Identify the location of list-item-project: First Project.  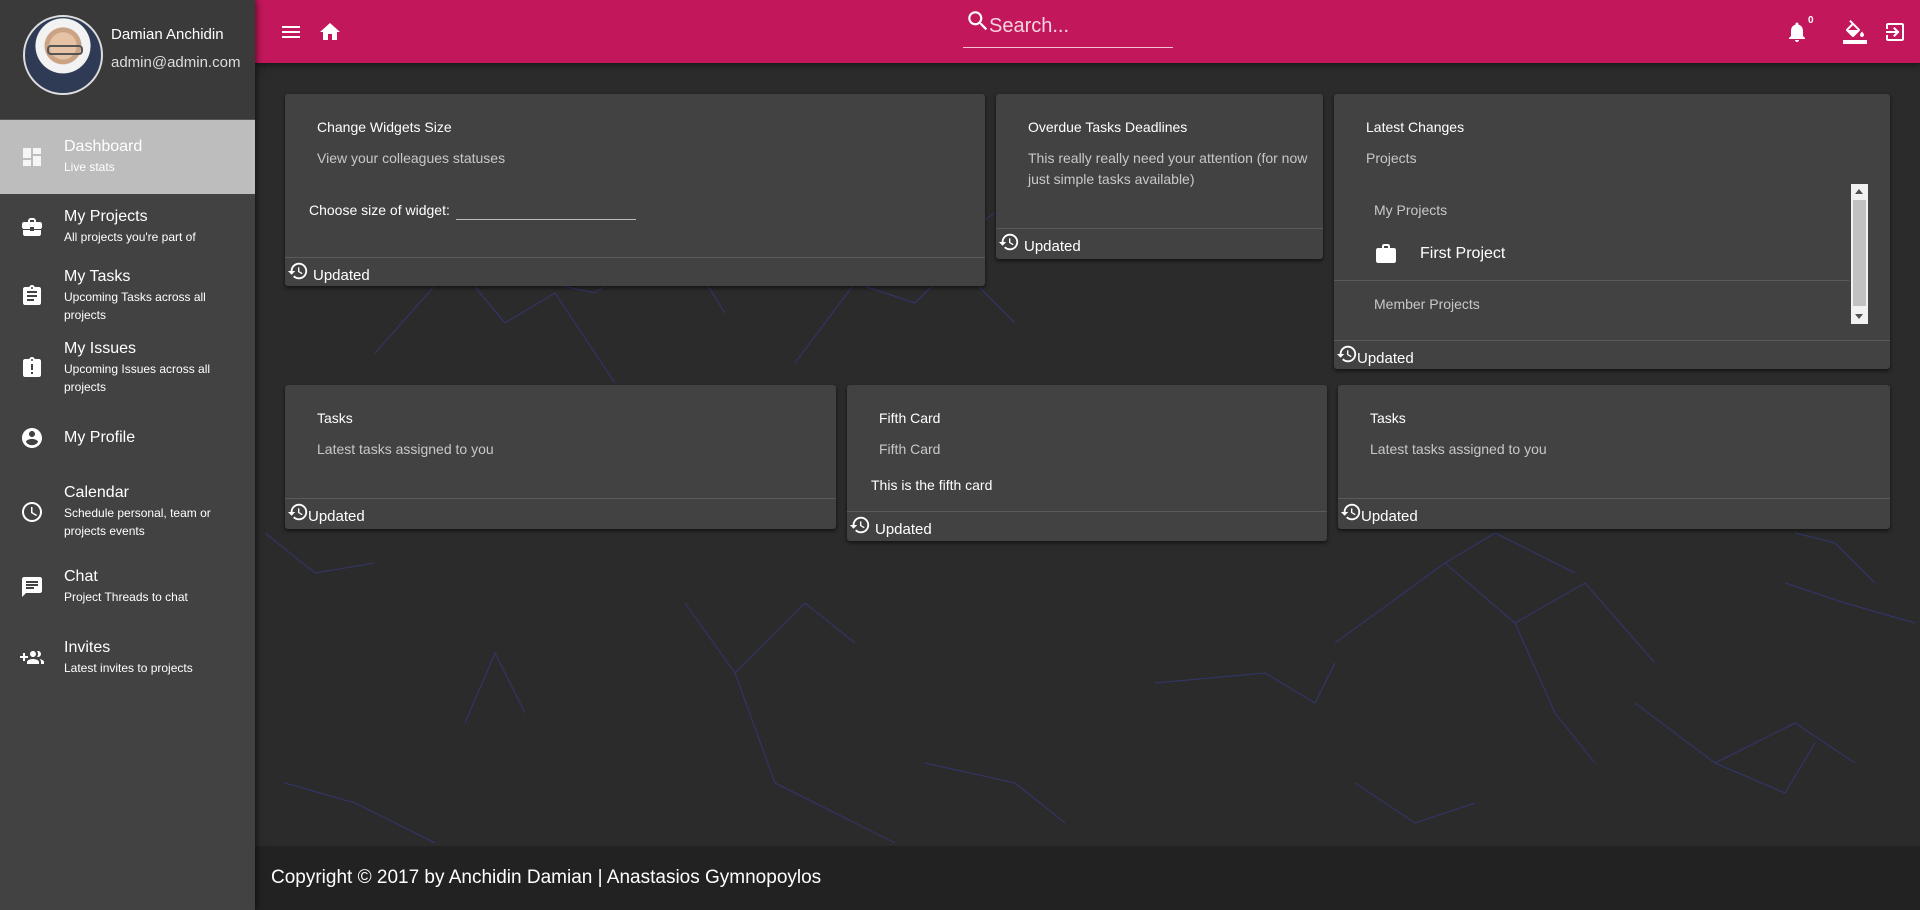
(1439, 254).